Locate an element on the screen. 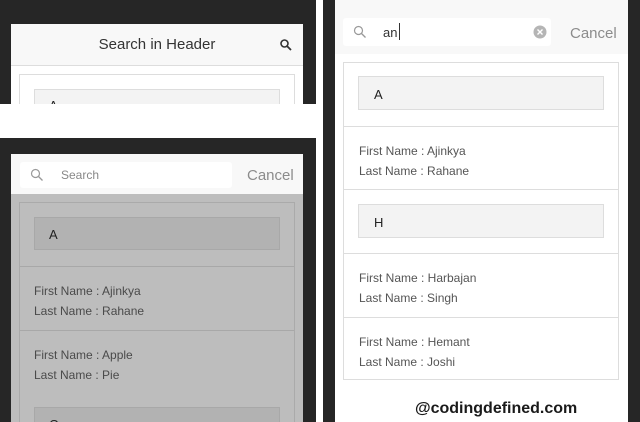  page-title: Search in Header is located at coordinates (157, 44).